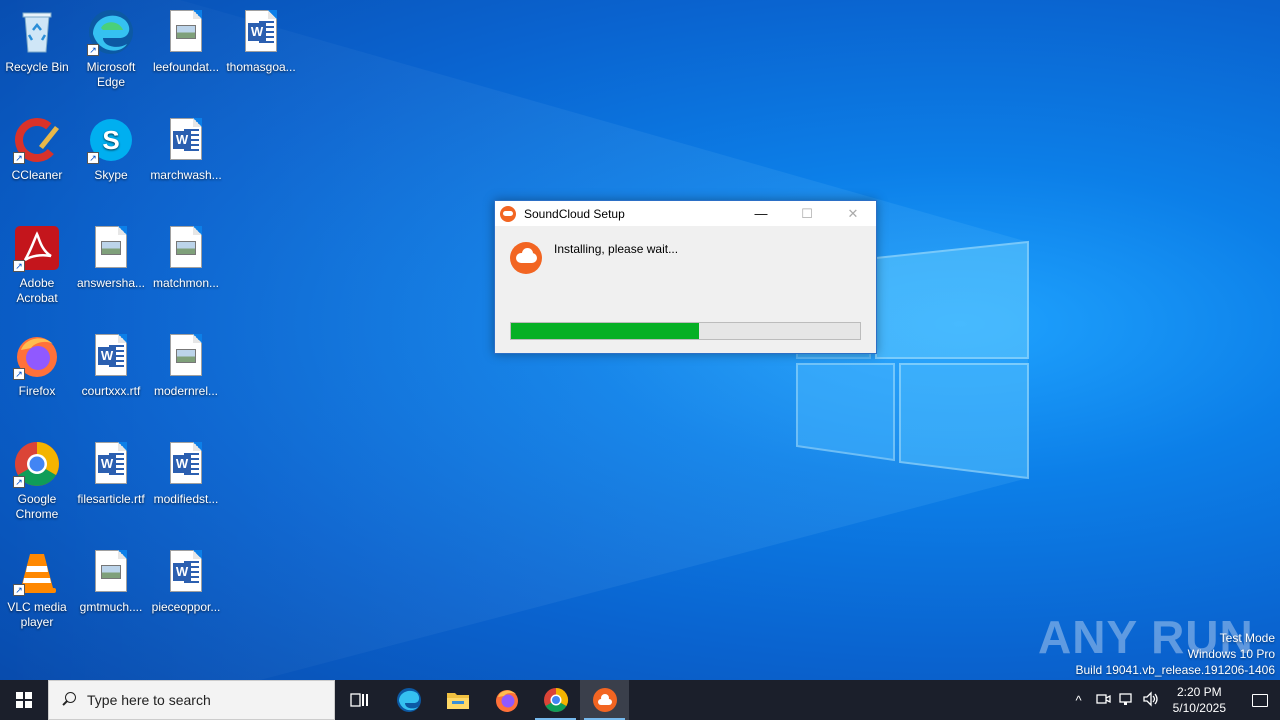  Describe the element at coordinates (853, 213) in the screenshot. I see `close-button: ✕` at that location.